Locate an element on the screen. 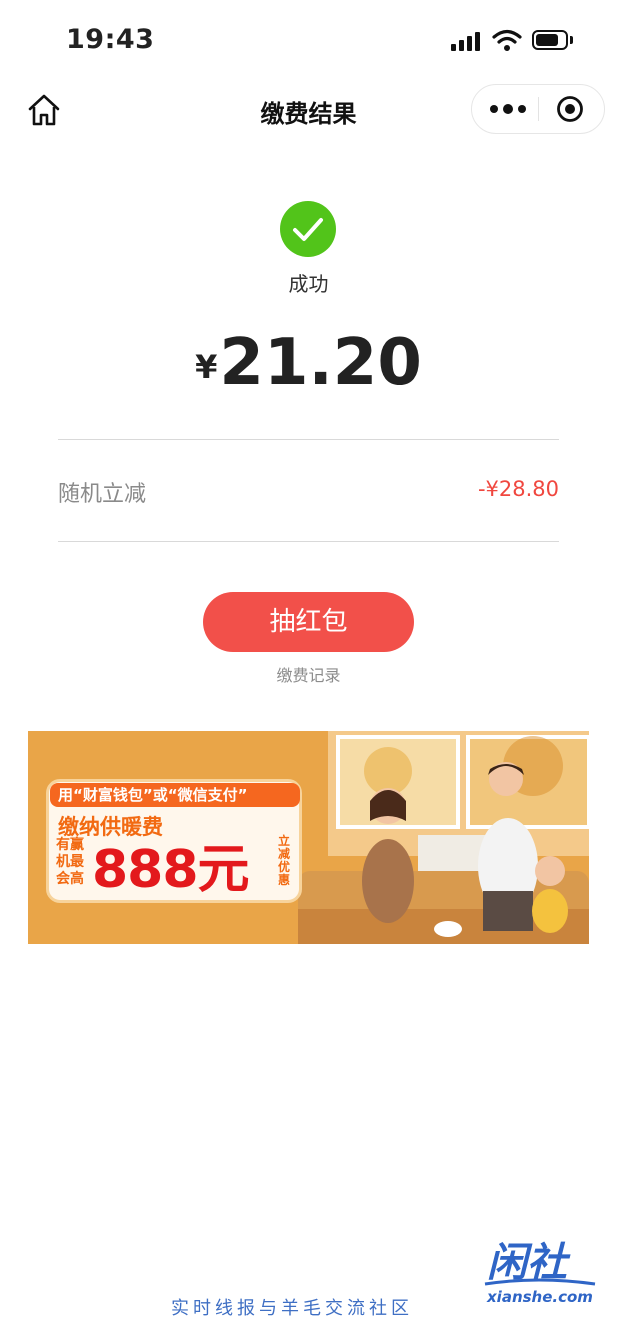 This screenshot has height=1334, width=617. battery-cap is located at coordinates (571, 40).